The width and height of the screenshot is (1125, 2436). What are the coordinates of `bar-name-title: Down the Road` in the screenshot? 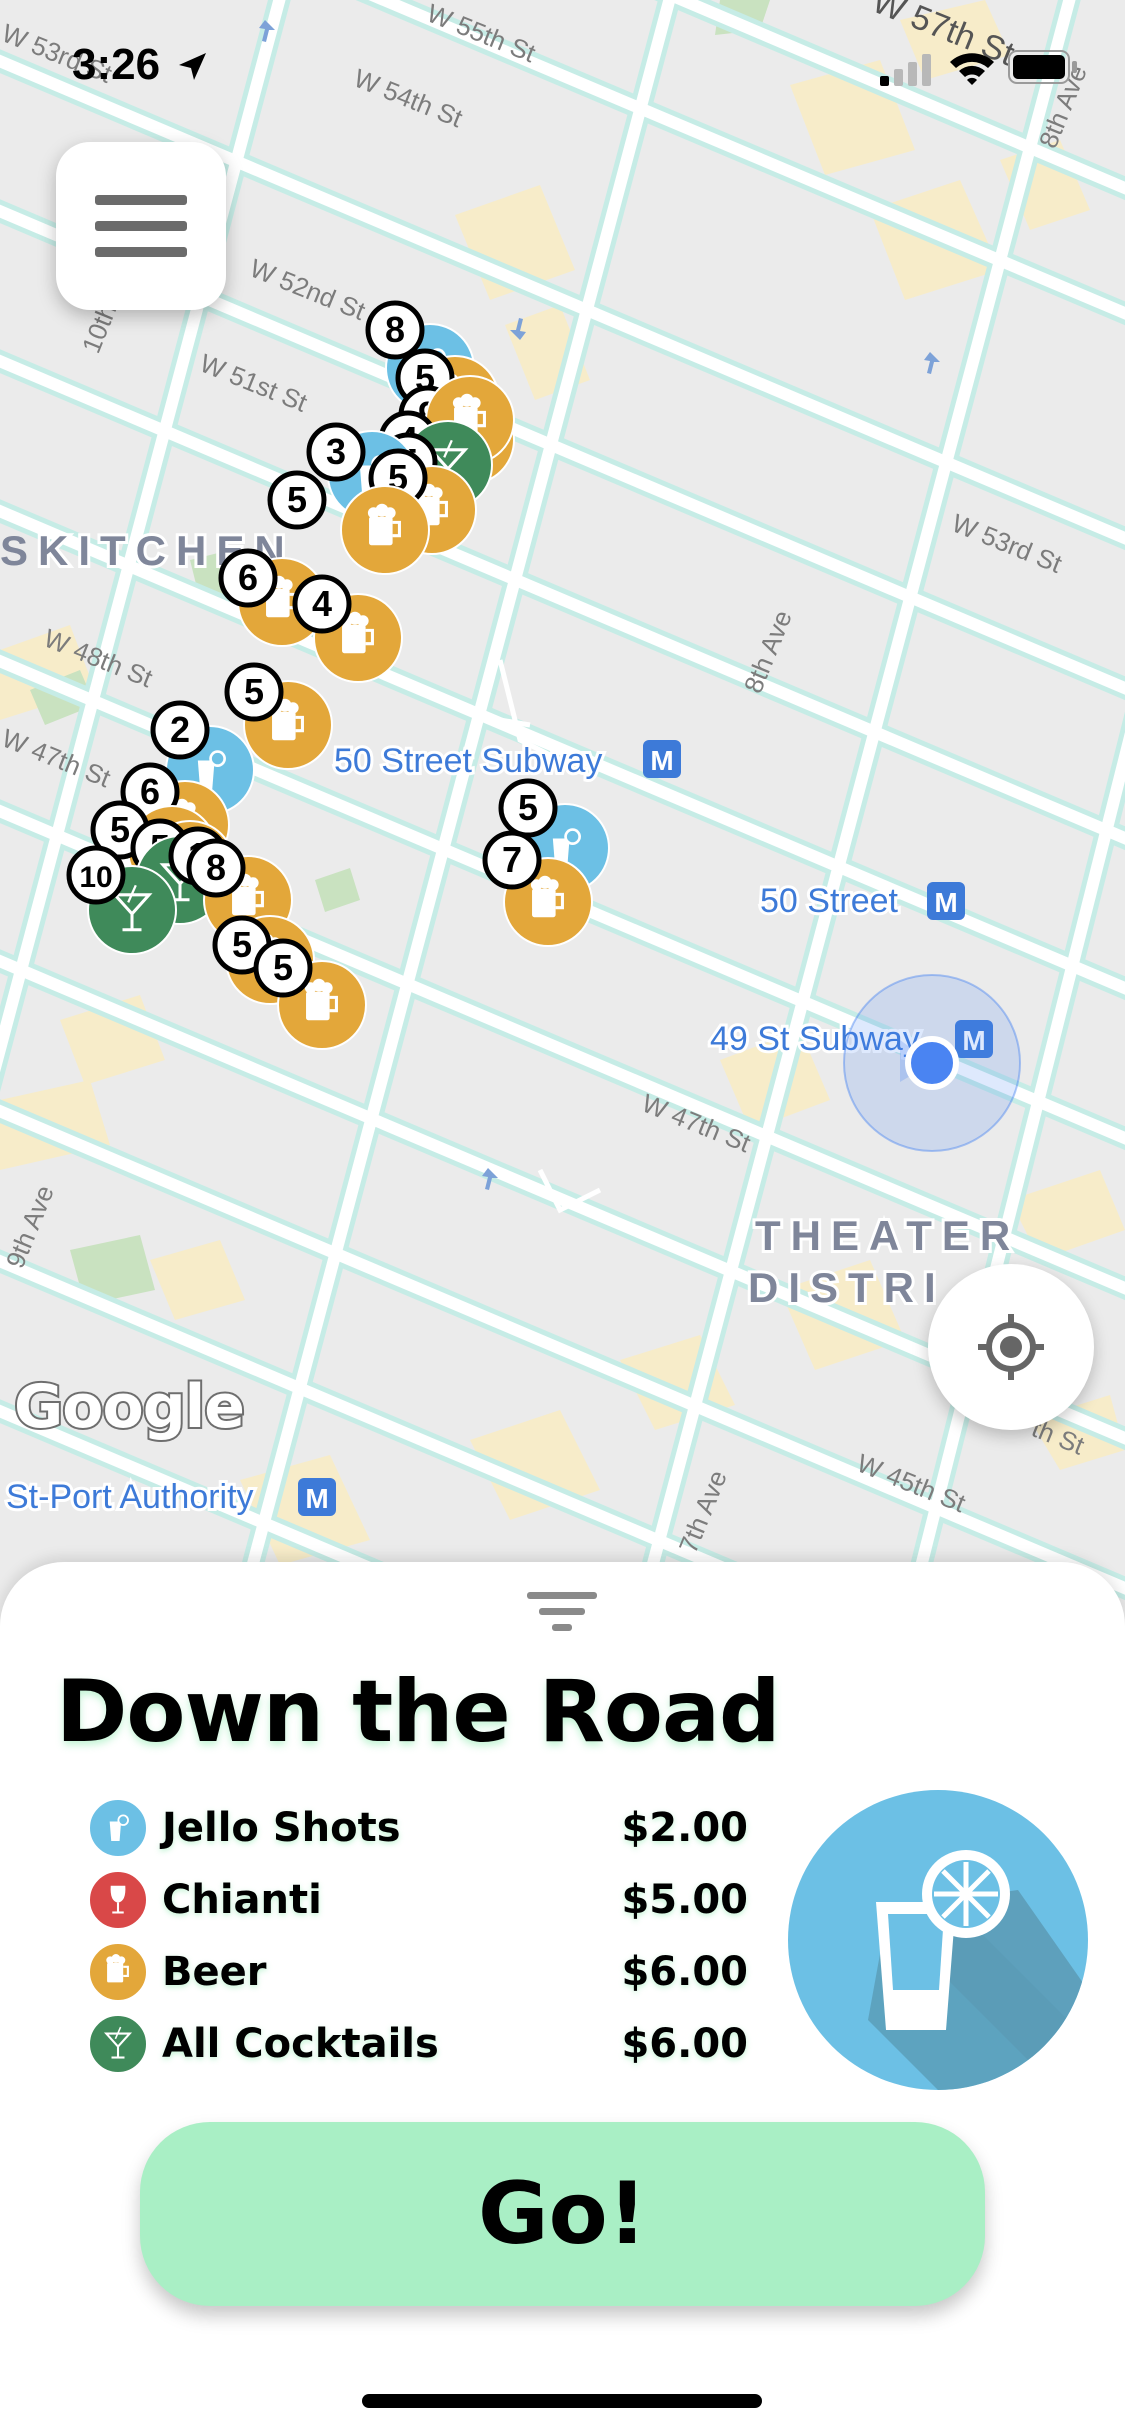 It's located at (418, 1712).